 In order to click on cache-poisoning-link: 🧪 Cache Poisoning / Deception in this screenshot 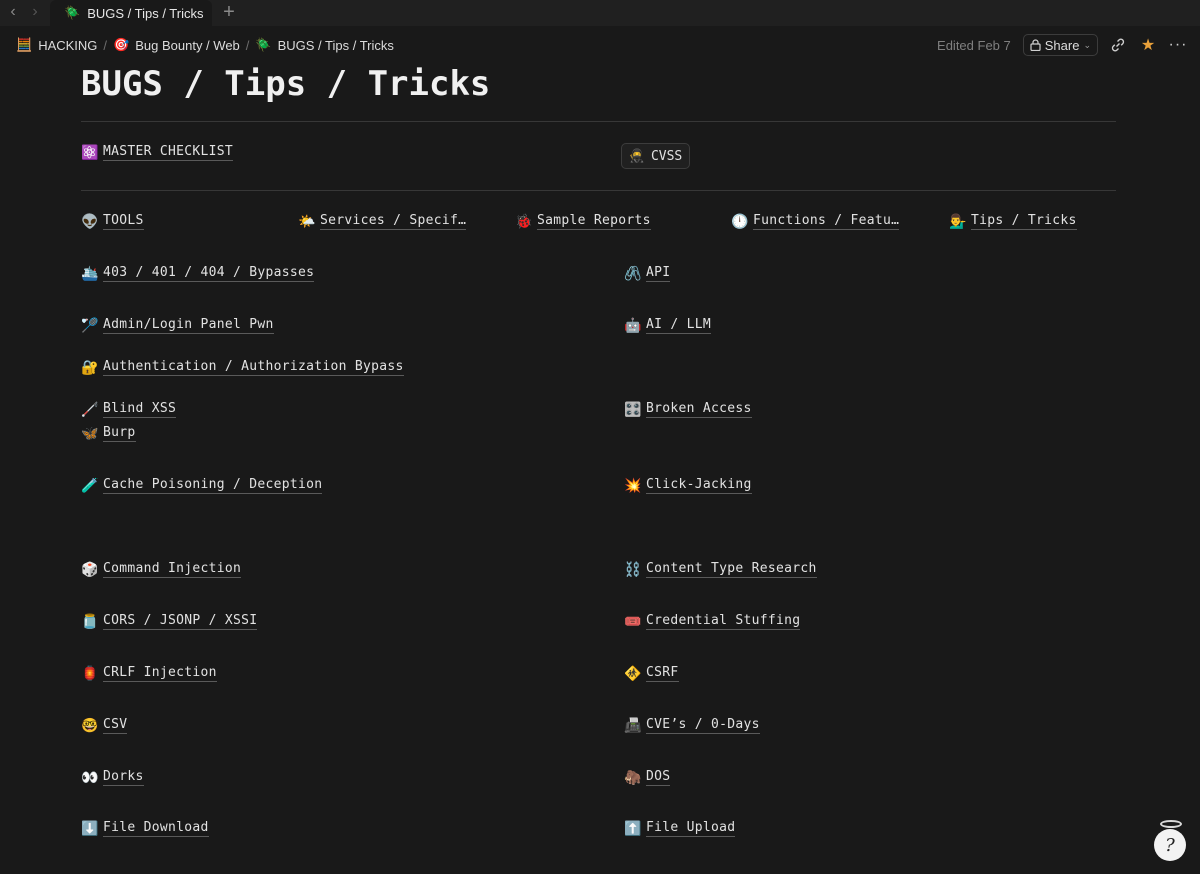, I will do `click(202, 485)`.